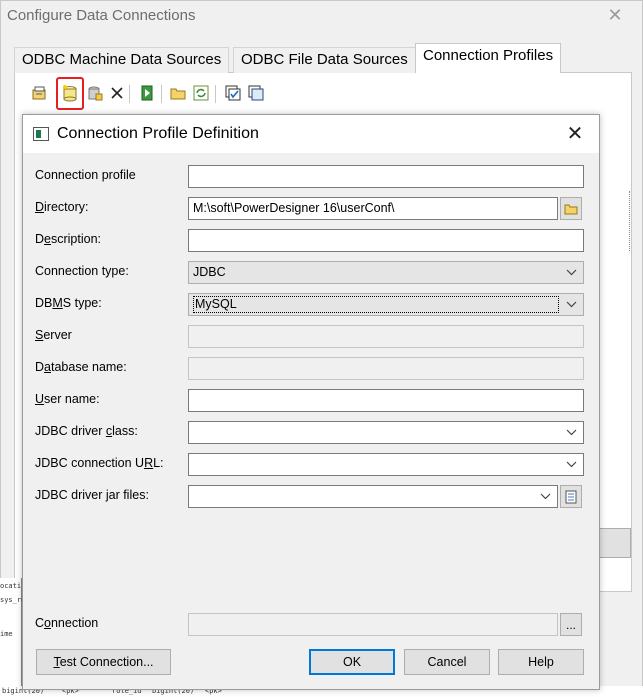 This screenshot has height=697, width=643. I want to click on description-input, so click(386, 240).